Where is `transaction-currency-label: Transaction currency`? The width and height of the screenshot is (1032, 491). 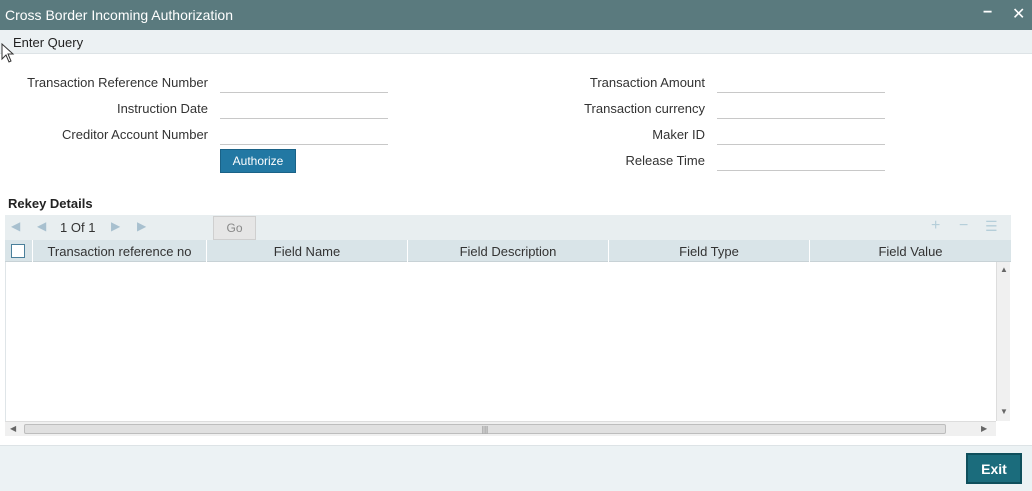
transaction-currency-label: Transaction currency is located at coordinates (644, 108).